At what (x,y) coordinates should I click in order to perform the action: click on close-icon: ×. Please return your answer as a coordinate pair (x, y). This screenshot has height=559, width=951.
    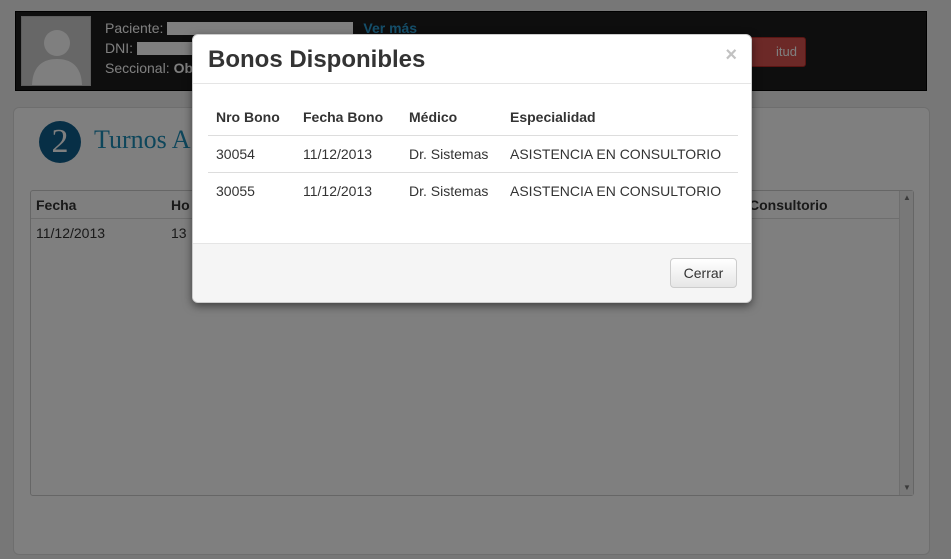
    Looking at the image, I should click on (731, 55).